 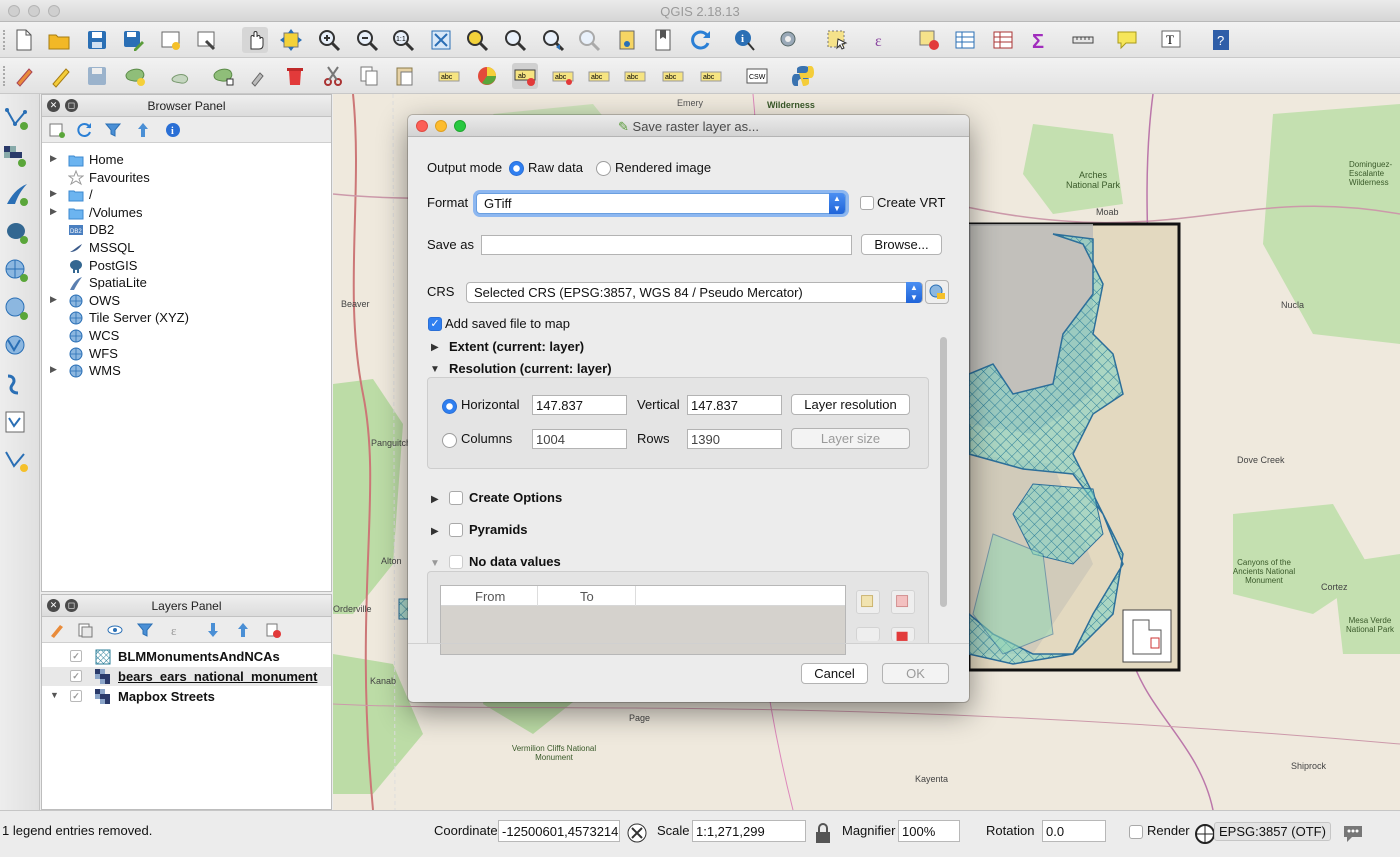 I want to click on move-label-icon: abc, so click(x=635, y=76).